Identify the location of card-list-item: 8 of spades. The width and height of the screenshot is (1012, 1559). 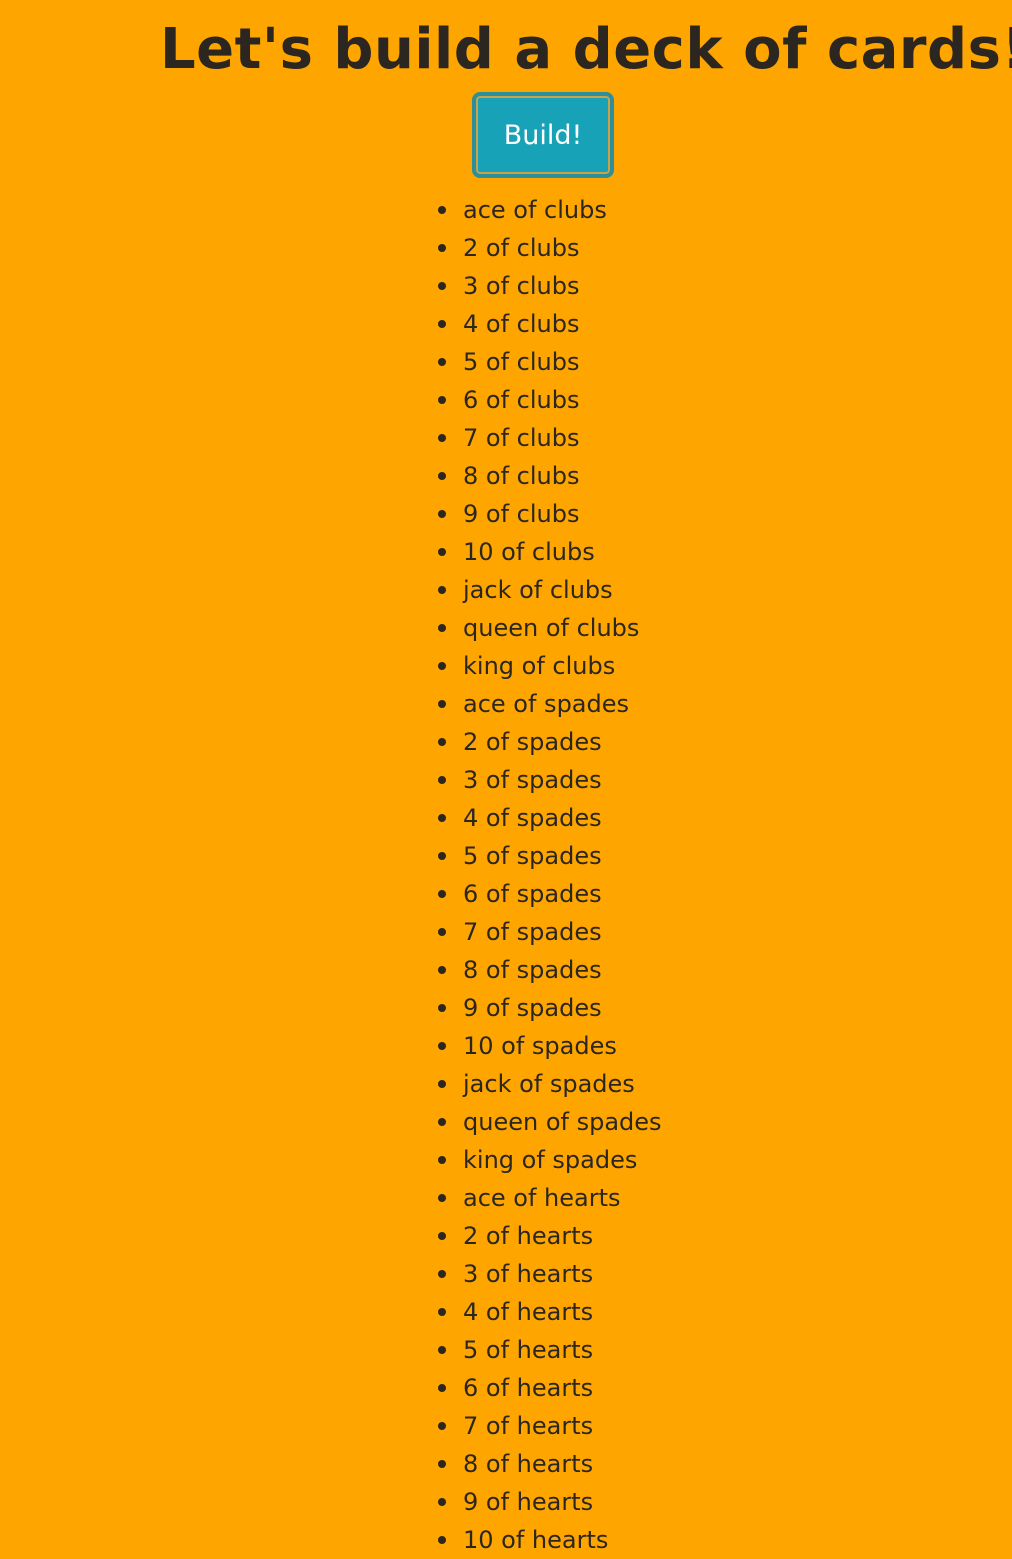
(550, 970).